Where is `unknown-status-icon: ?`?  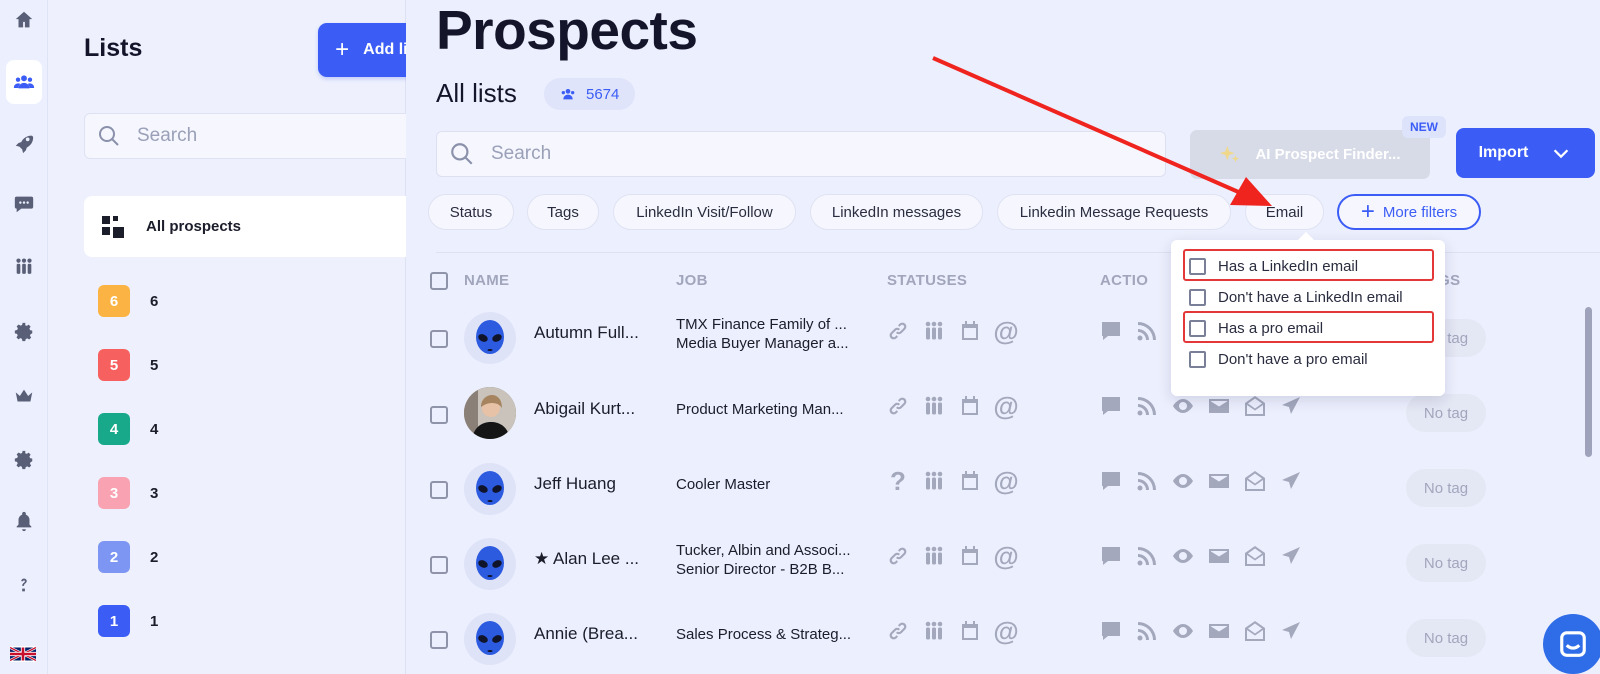 unknown-status-icon: ? is located at coordinates (898, 481).